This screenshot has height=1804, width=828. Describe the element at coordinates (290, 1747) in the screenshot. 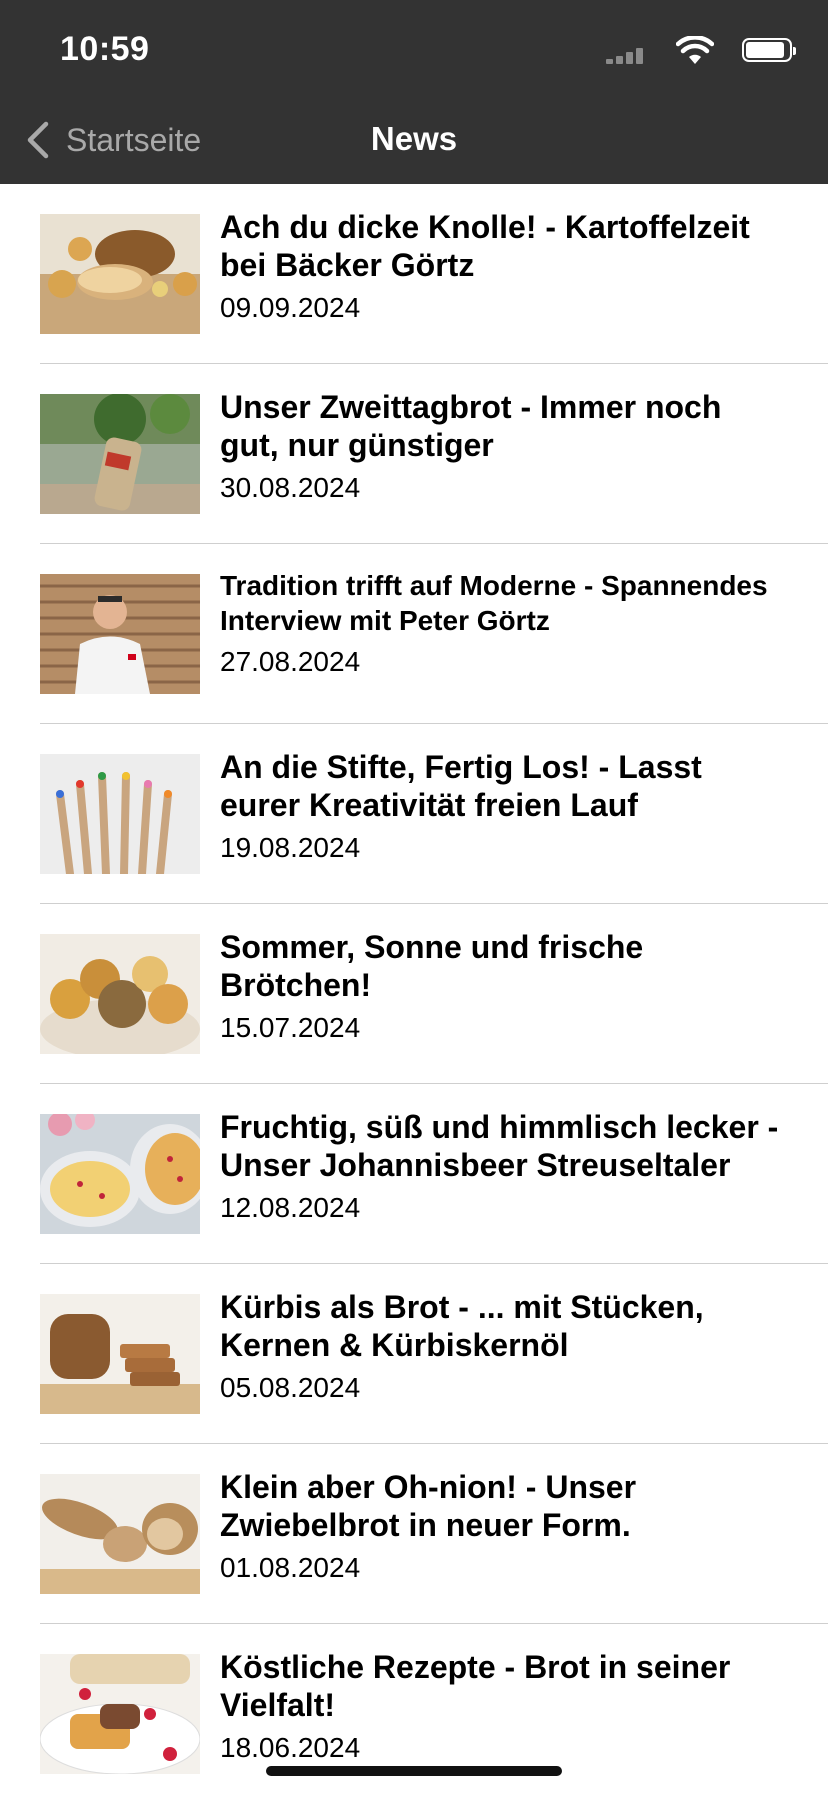

I see `article-date: 18.06.2024` at that location.